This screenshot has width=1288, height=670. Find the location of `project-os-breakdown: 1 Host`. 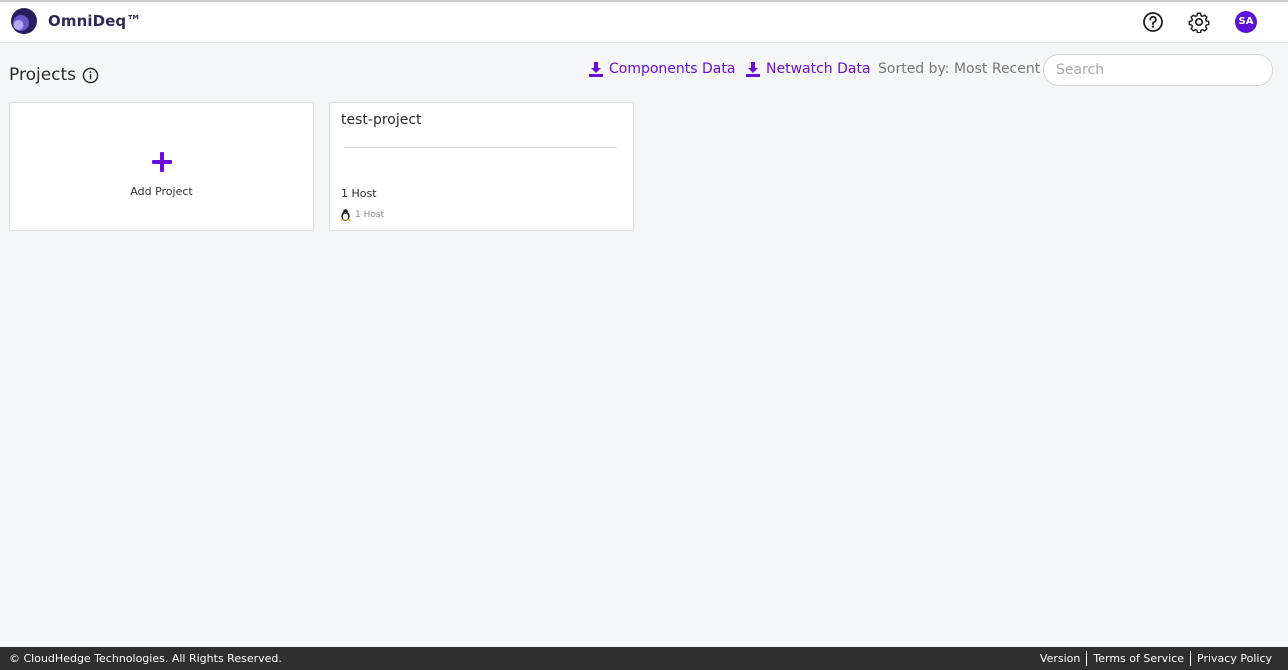

project-os-breakdown: 1 Host is located at coordinates (362, 215).